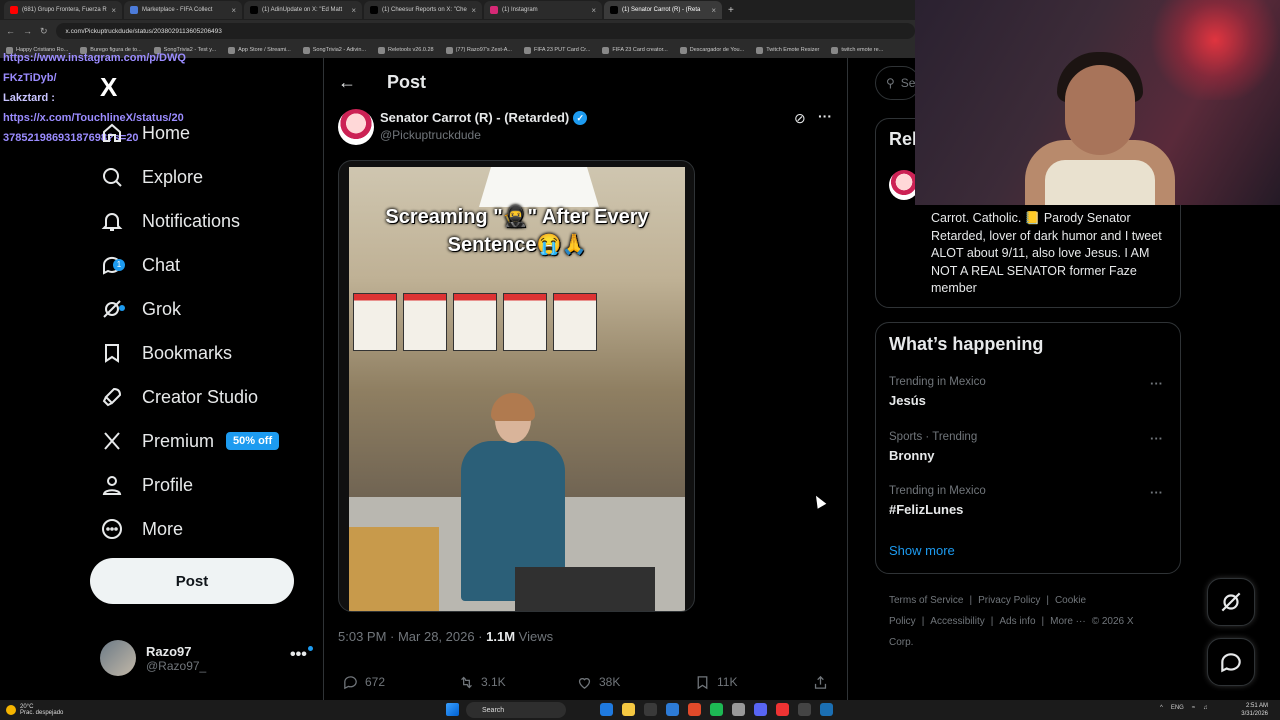 This screenshot has width=1280, height=720. I want to click on post-button: Post, so click(192, 581).